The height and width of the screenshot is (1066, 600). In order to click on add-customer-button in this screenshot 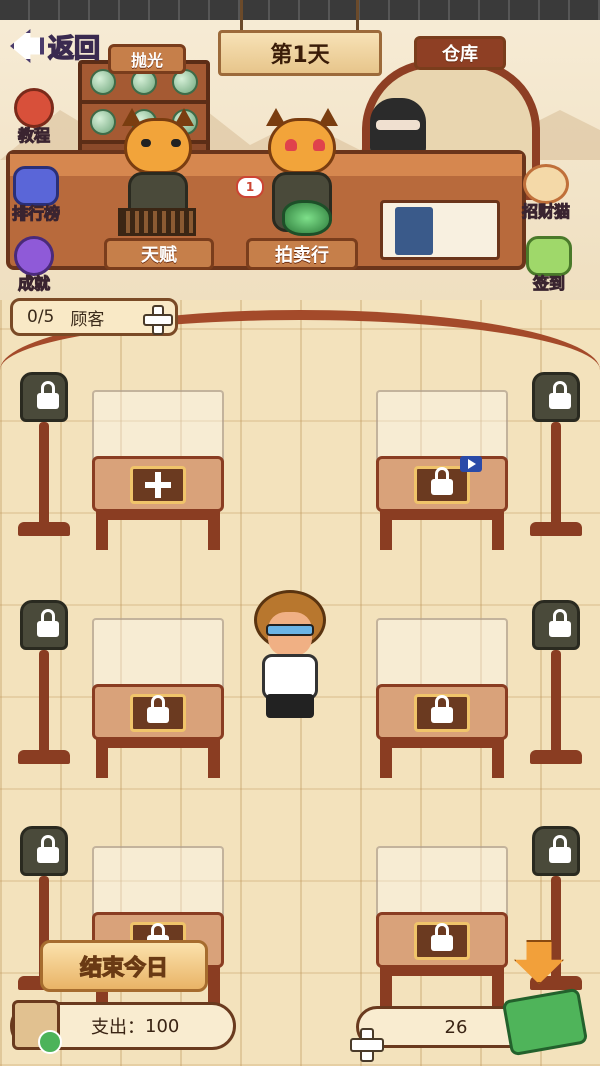, I will do `click(158, 320)`.